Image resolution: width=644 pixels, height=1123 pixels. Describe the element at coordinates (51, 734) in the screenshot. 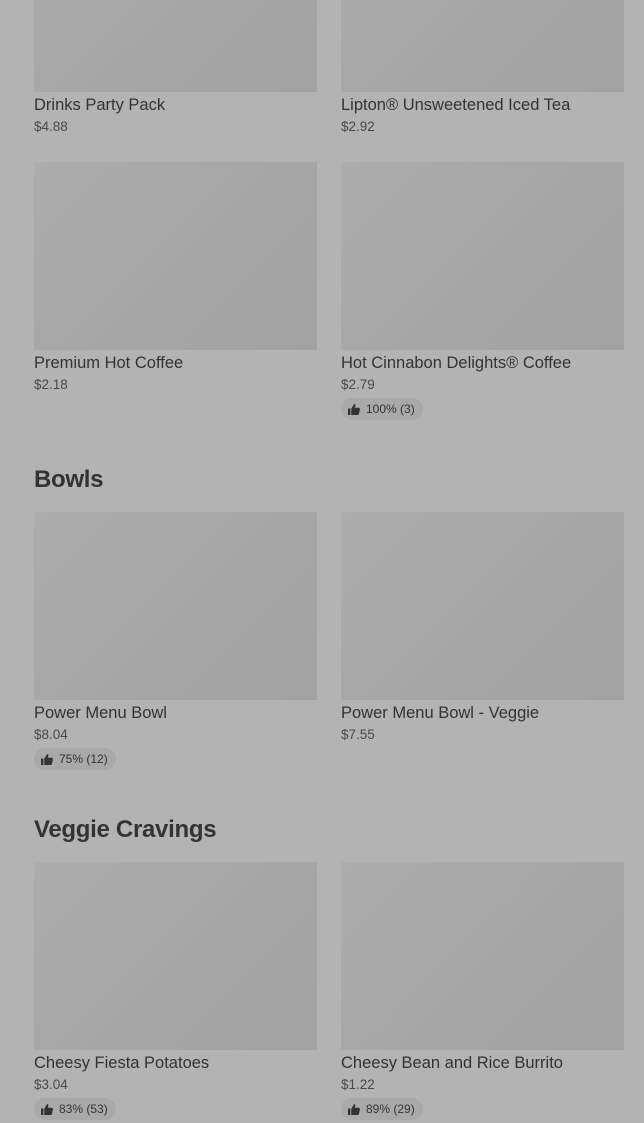

I see `menu-item-price: $8.04` at that location.